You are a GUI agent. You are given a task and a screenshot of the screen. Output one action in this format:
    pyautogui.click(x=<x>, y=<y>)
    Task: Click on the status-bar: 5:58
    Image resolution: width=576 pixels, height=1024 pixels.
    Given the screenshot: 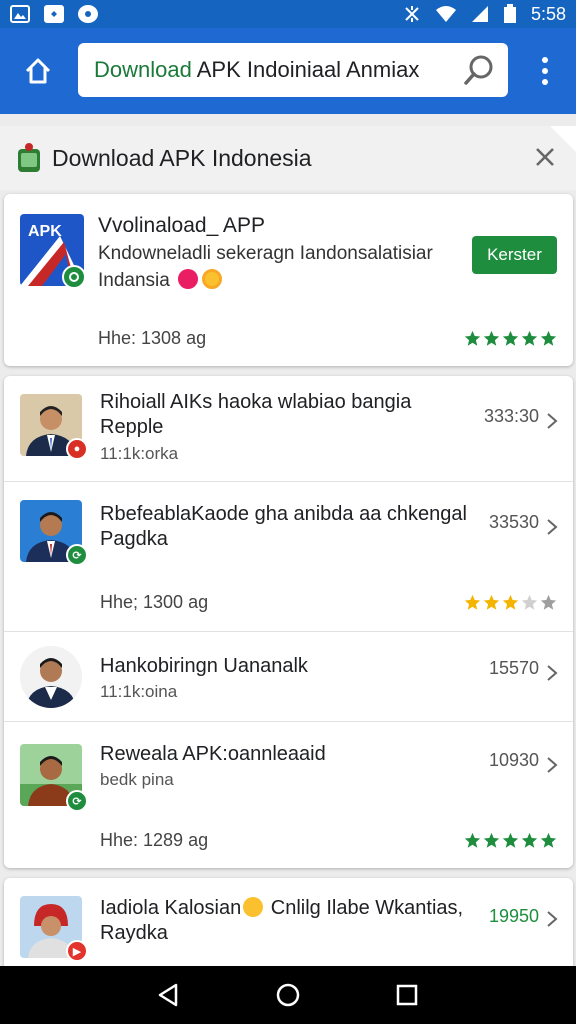 What is the action you would take?
    pyautogui.click(x=288, y=14)
    